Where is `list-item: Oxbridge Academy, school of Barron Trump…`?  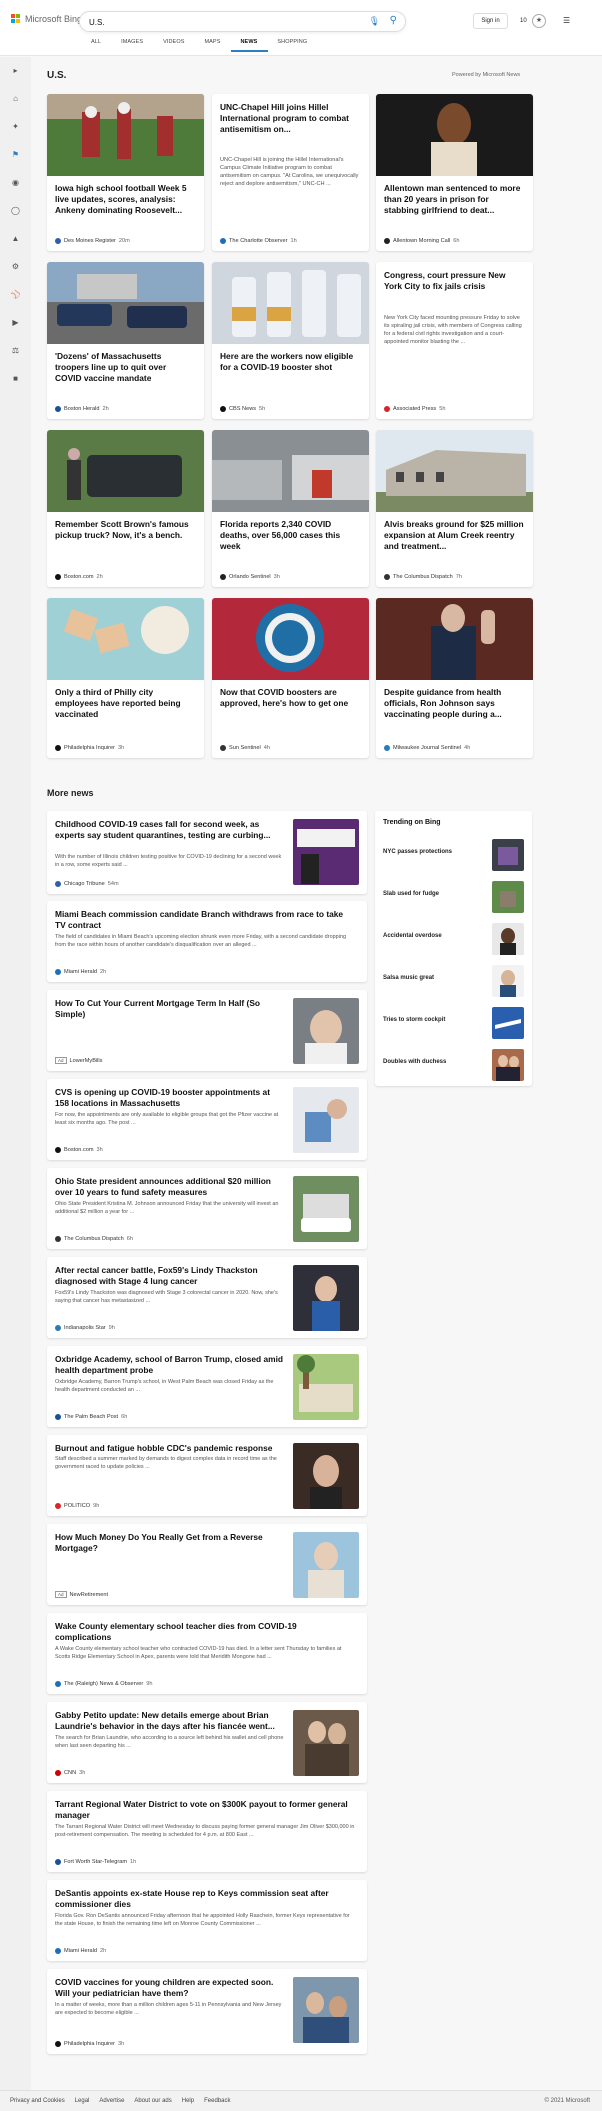 list-item: Oxbridge Academy, school of Barron Trump… is located at coordinates (207, 1386).